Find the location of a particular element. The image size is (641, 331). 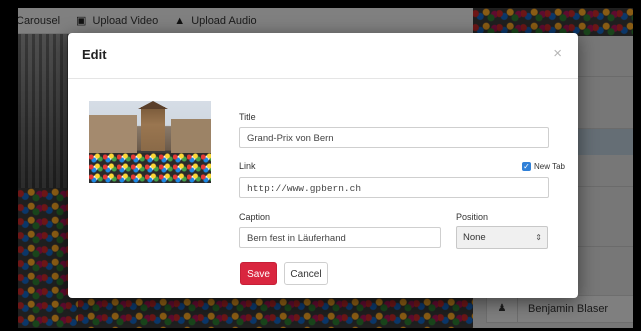

link-input: http://www.gpbern.ch is located at coordinates (394, 187).